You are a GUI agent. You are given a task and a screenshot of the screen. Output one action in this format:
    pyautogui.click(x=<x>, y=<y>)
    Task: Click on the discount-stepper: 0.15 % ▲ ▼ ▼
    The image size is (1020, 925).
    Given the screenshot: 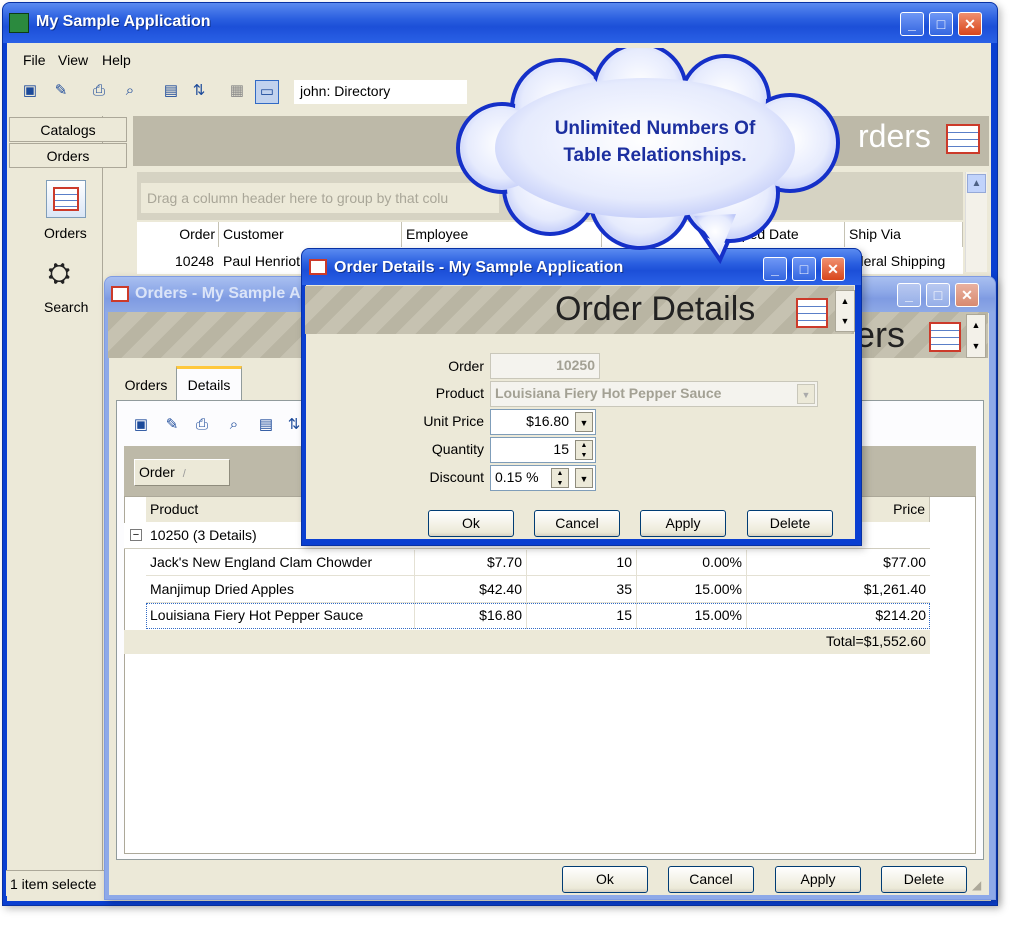 What is the action you would take?
    pyautogui.click(x=543, y=478)
    